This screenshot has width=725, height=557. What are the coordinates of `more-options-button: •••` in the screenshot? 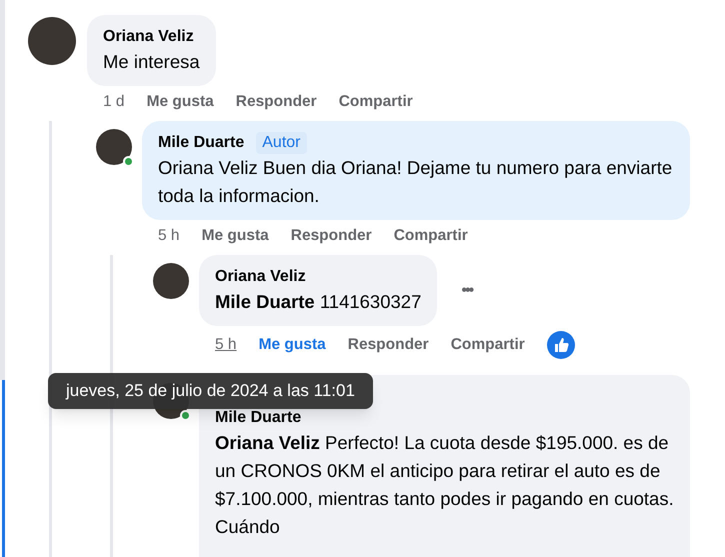 It's located at (466, 290).